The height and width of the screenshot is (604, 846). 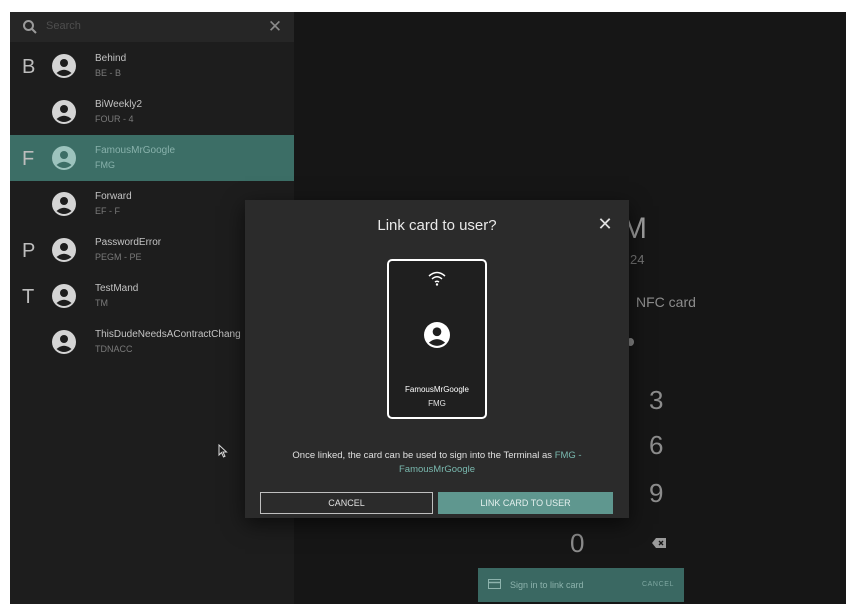 I want to click on link-card-to-user-button: LINK CARD TO USER, so click(x=525, y=503).